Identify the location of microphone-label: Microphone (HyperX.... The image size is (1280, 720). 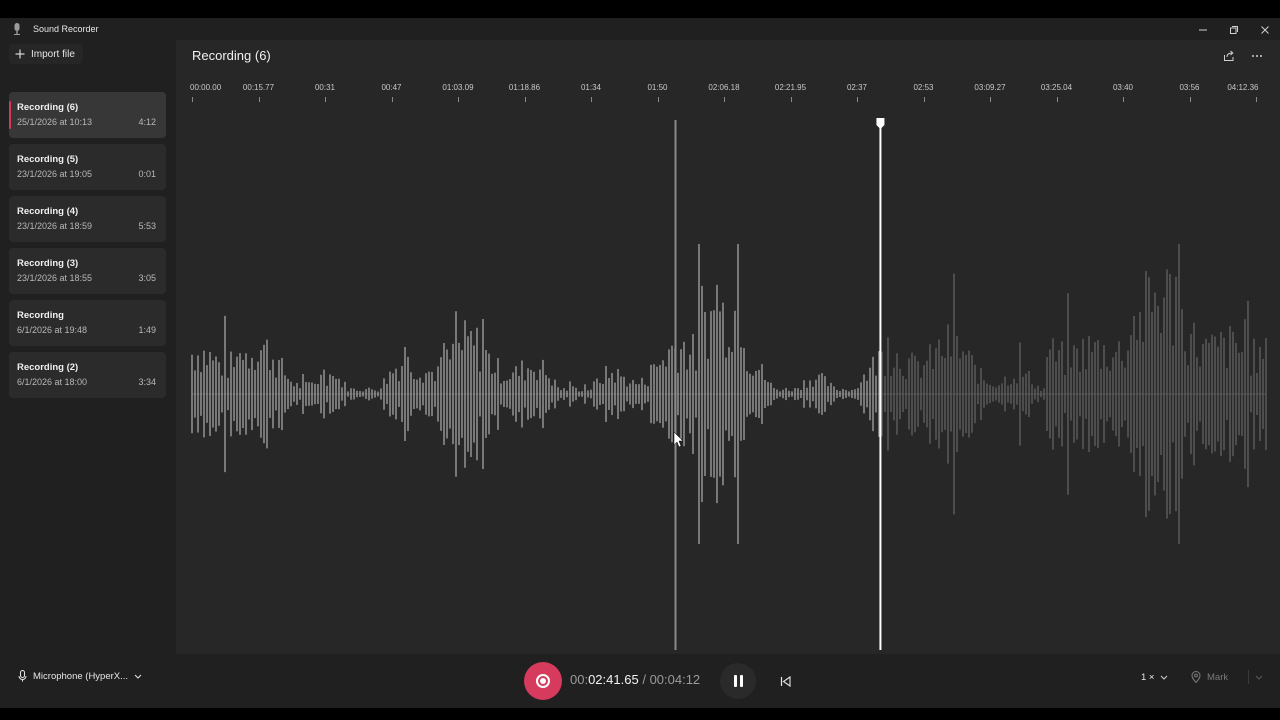
(81, 676).